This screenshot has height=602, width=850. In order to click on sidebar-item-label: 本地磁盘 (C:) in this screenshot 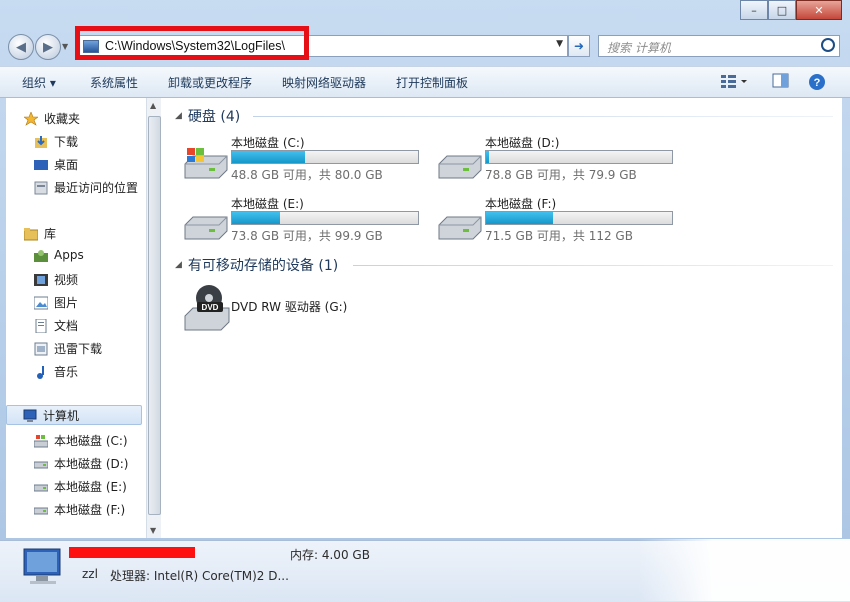, I will do `click(91, 441)`.